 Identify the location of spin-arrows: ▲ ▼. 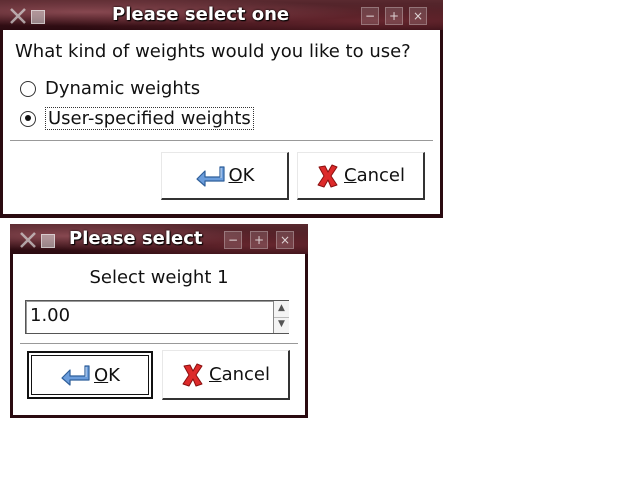
(281, 317).